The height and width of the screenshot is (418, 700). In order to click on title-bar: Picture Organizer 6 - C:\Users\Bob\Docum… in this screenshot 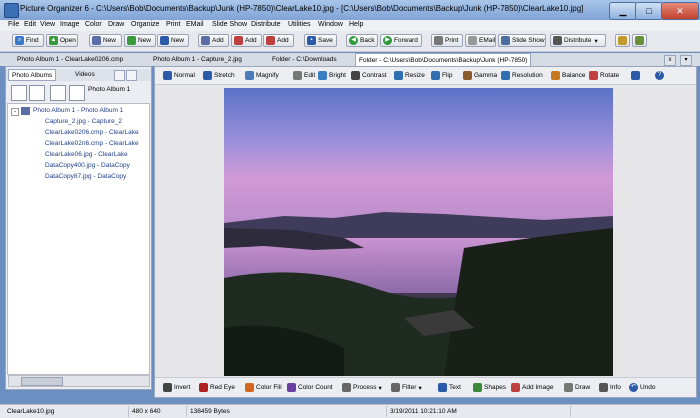, I will do `click(350, 10)`.